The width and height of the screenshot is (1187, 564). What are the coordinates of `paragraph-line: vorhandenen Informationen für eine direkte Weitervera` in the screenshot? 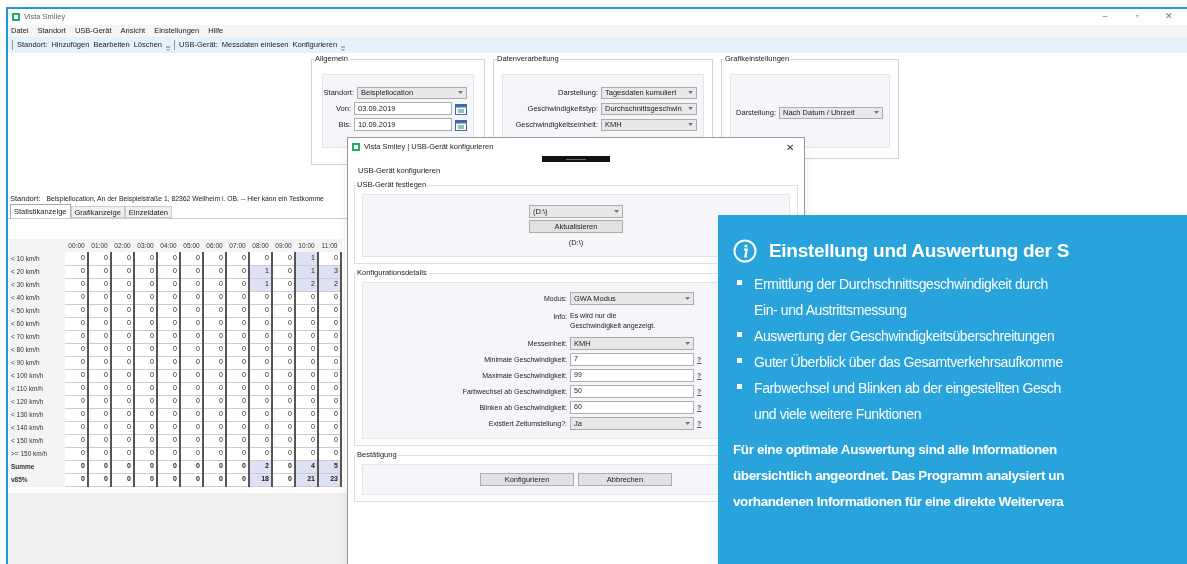 It's located at (899, 501).